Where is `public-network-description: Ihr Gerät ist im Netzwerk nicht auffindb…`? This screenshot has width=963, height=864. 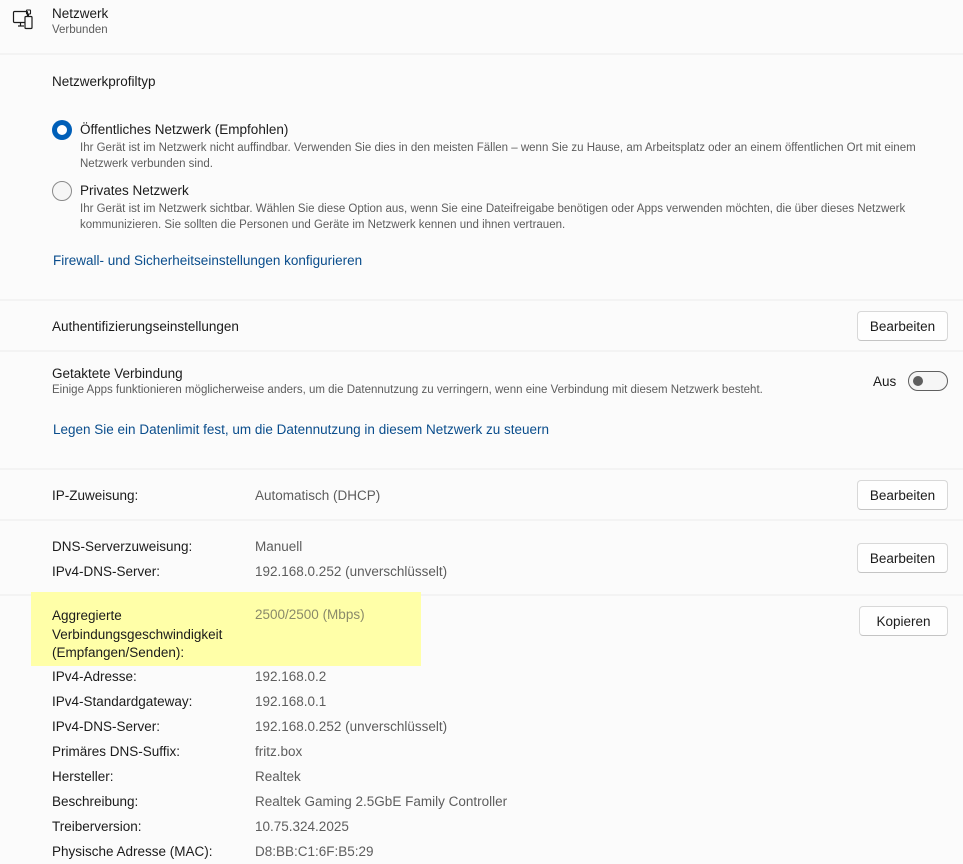 public-network-description: Ihr Gerät ist im Netzwerk nicht auffindb… is located at coordinates (498, 156).